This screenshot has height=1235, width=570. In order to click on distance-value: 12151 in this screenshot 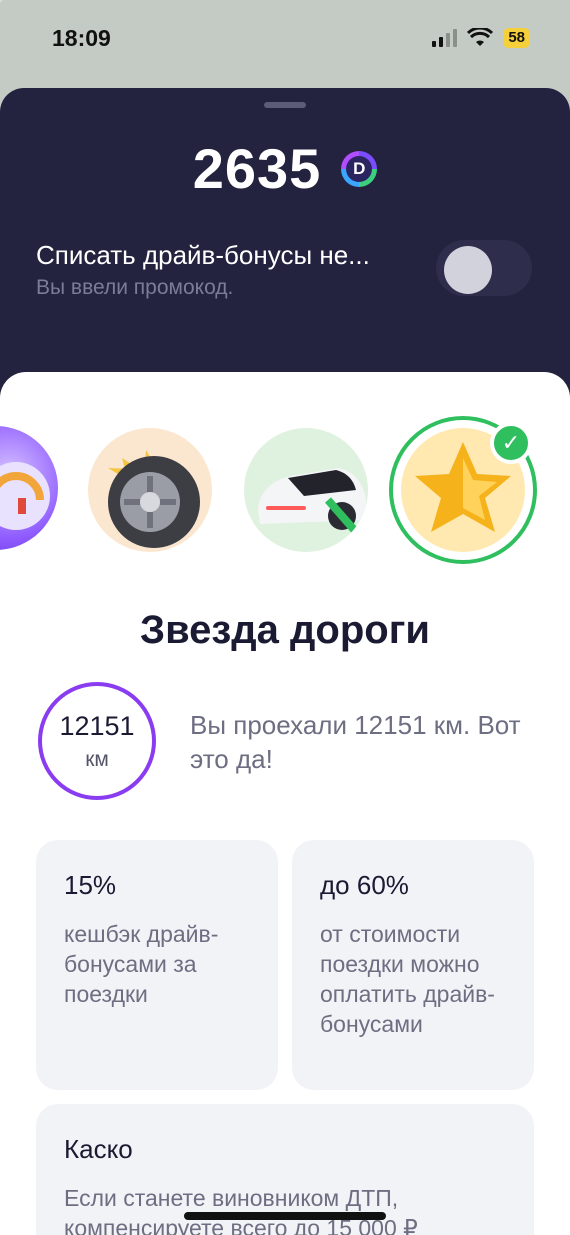, I will do `click(97, 725)`.